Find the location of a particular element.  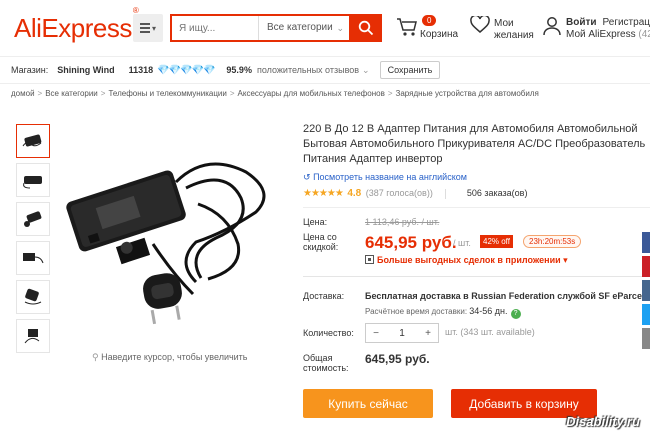

quantity-increase-button: + is located at coordinates (428, 333).